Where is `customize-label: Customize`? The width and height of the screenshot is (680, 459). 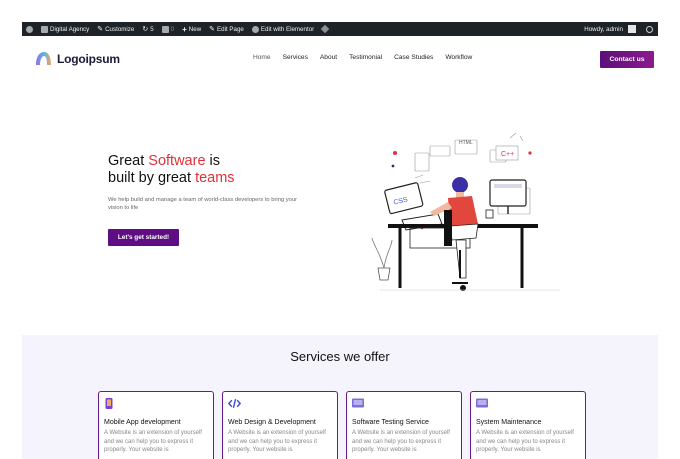
customize-label: Customize is located at coordinates (120, 29).